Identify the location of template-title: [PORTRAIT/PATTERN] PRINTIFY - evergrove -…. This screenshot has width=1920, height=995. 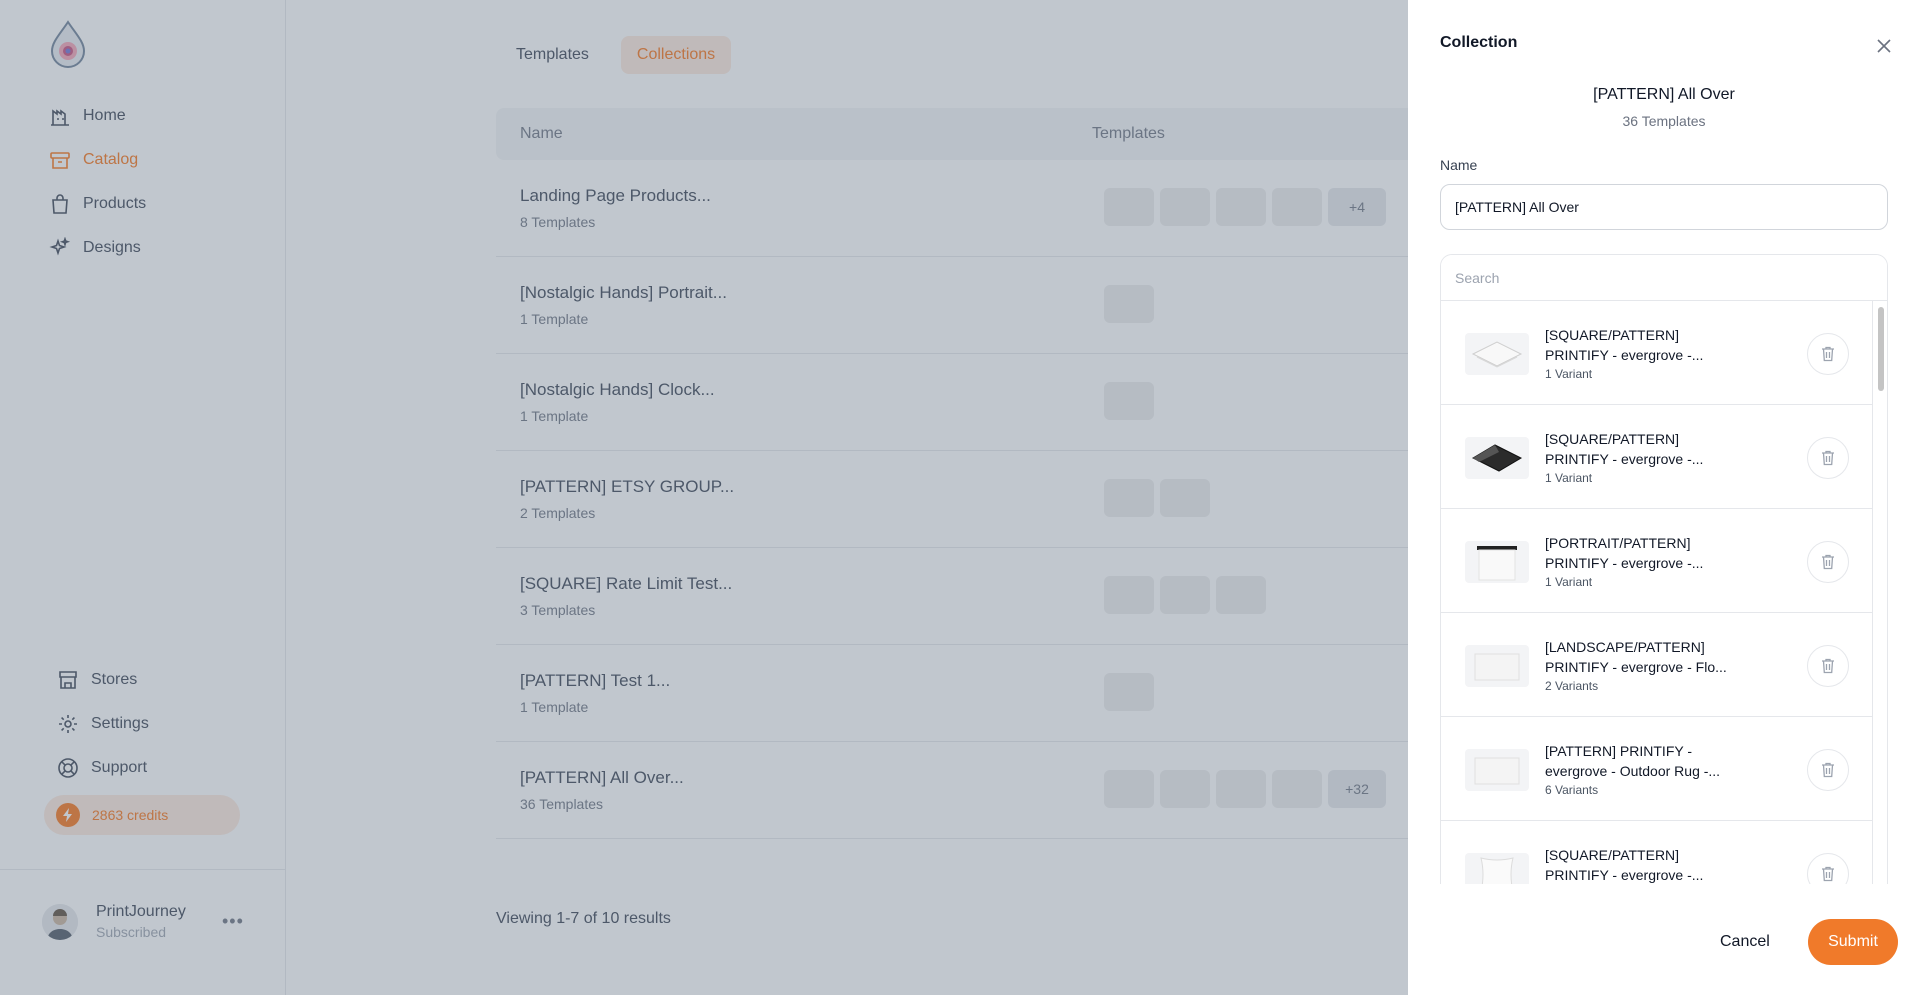
(1645, 553).